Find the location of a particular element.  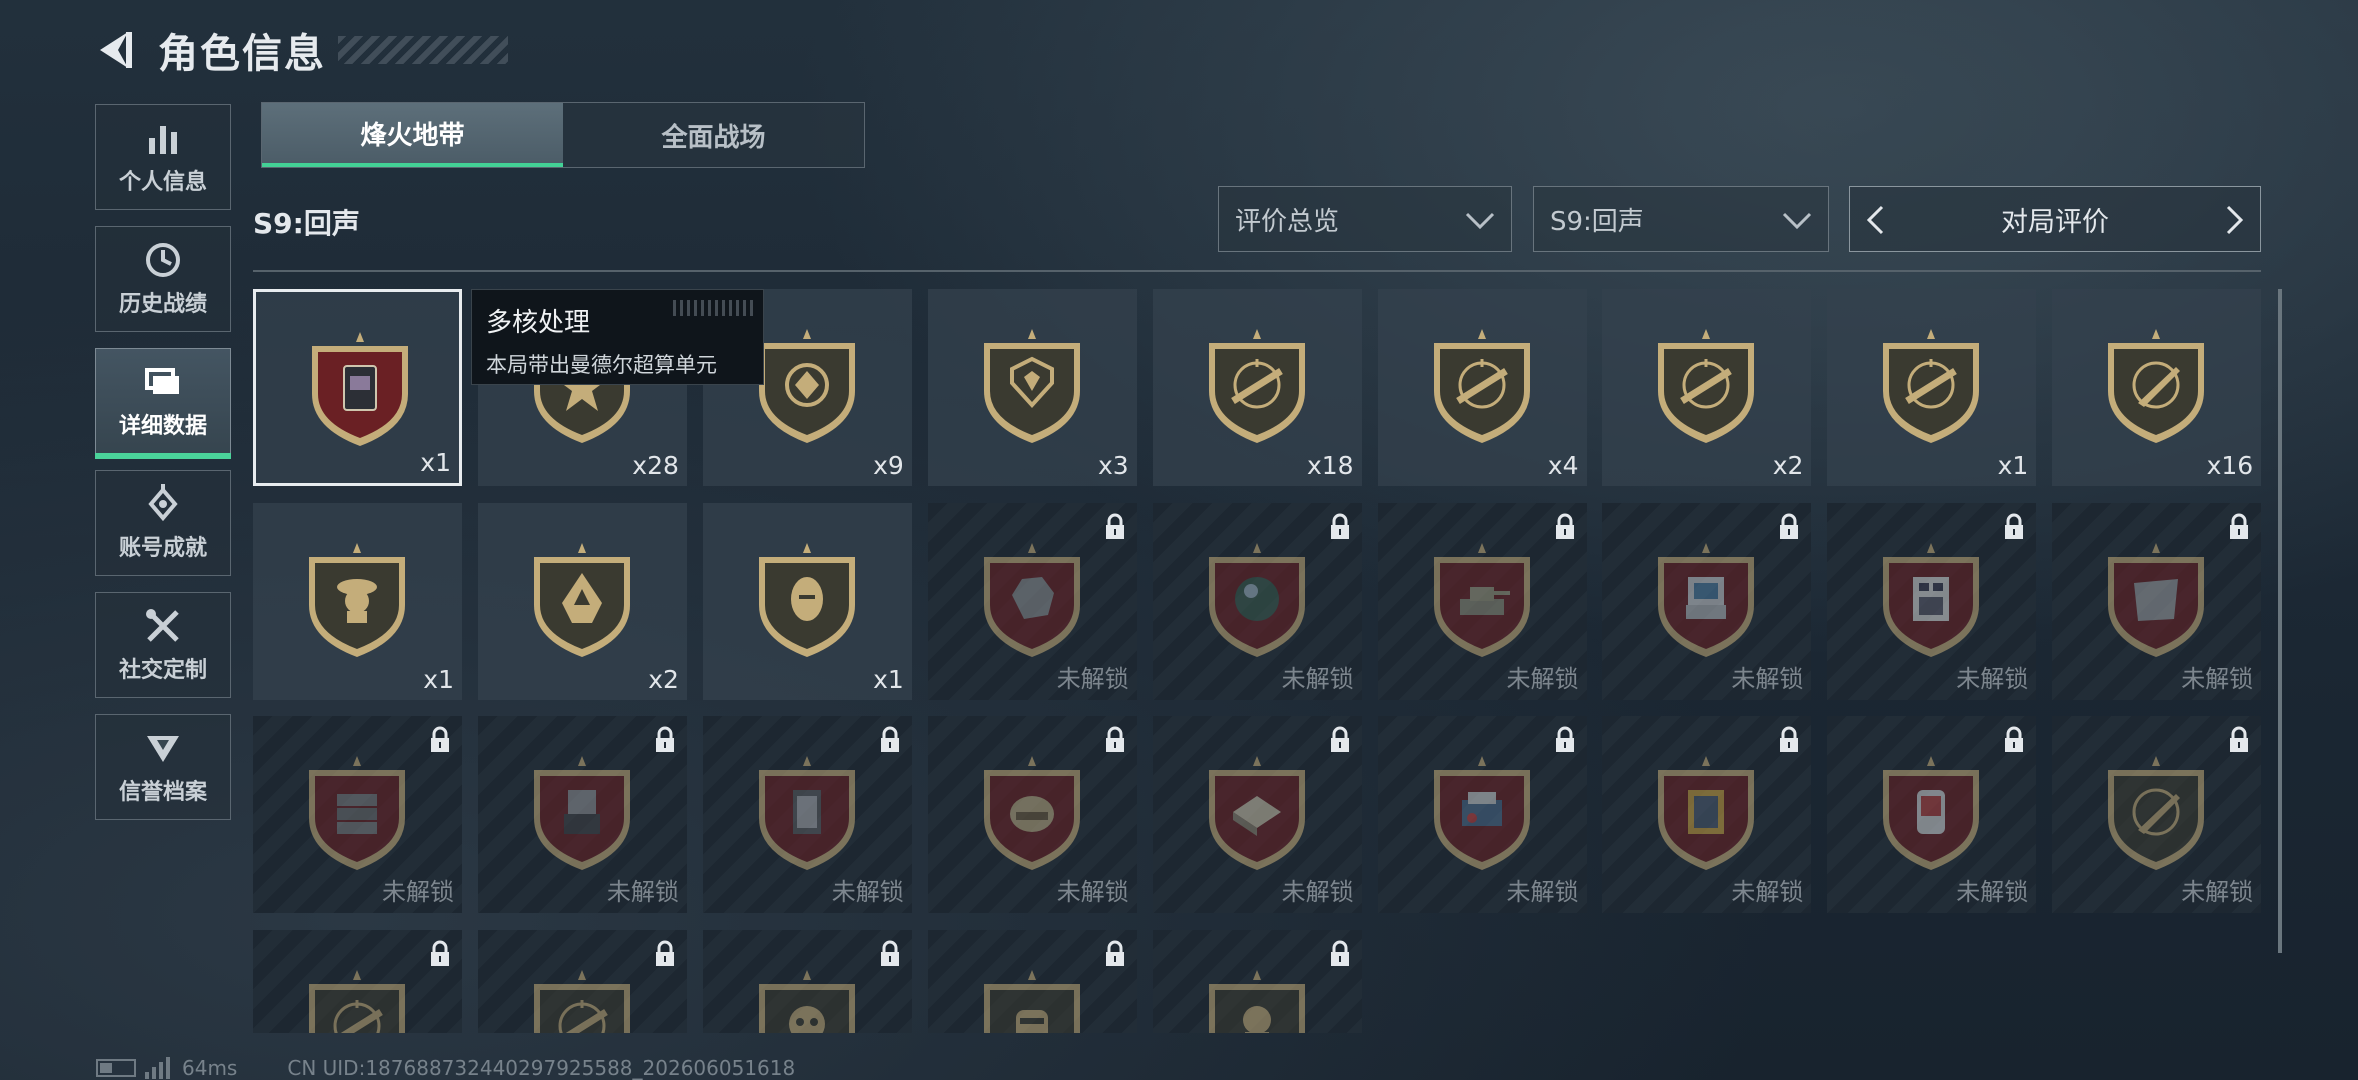

battery-icon is located at coordinates (116, 1068).